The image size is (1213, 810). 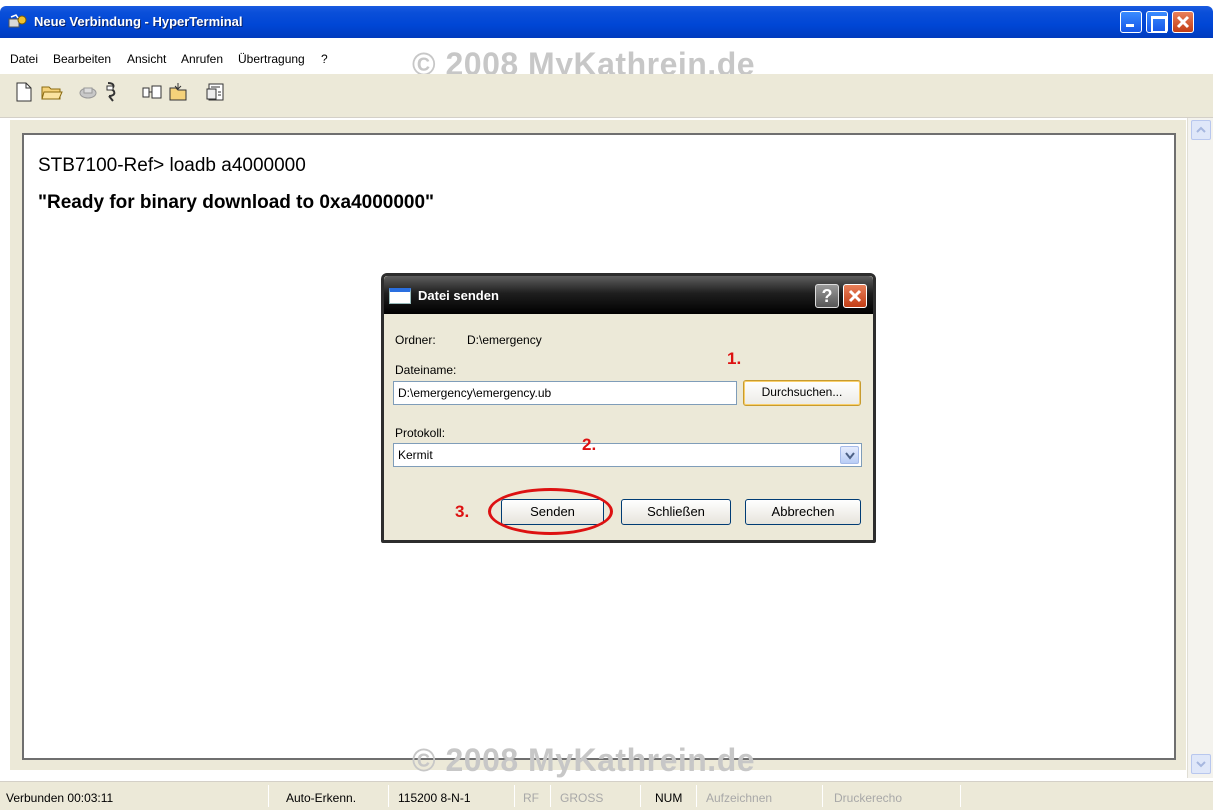 What do you see at coordinates (1131, 22) in the screenshot?
I see `minimize-button` at bounding box center [1131, 22].